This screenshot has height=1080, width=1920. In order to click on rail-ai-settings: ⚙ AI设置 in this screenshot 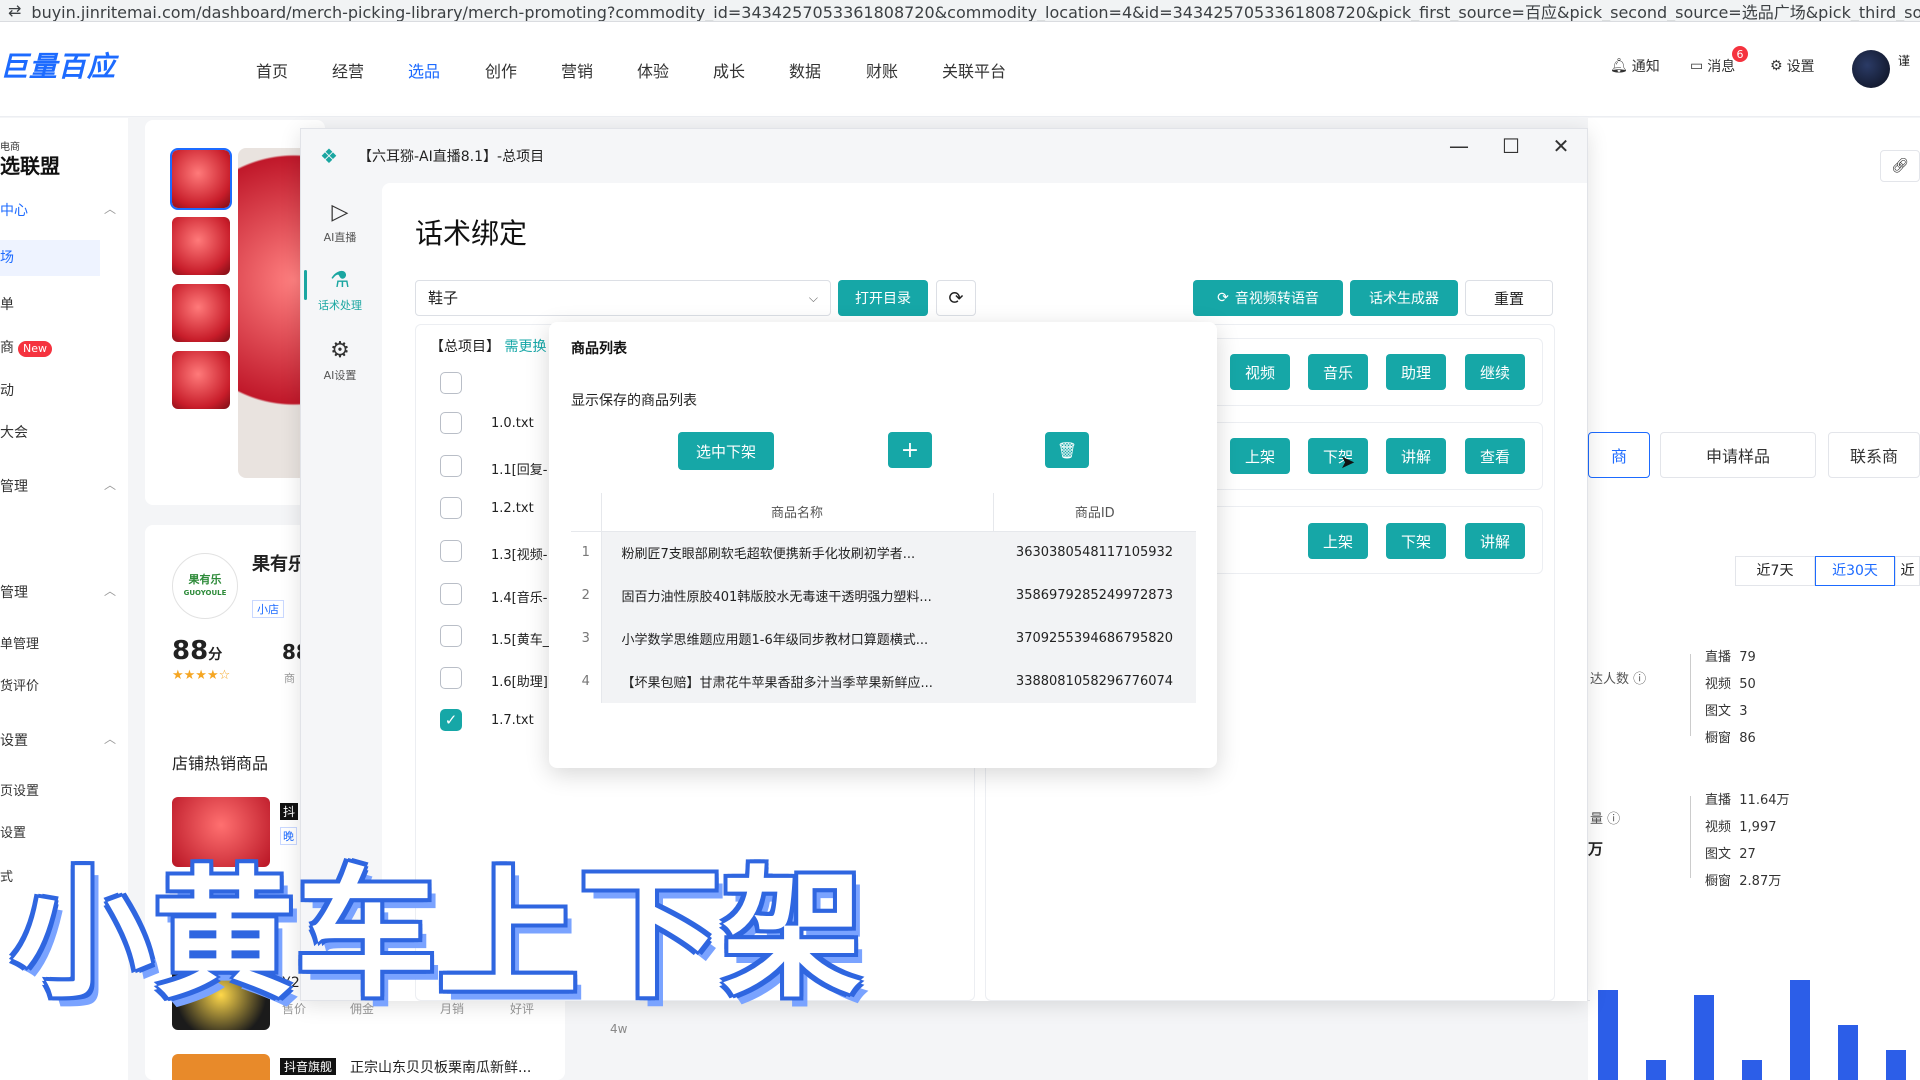, I will do `click(340, 360)`.